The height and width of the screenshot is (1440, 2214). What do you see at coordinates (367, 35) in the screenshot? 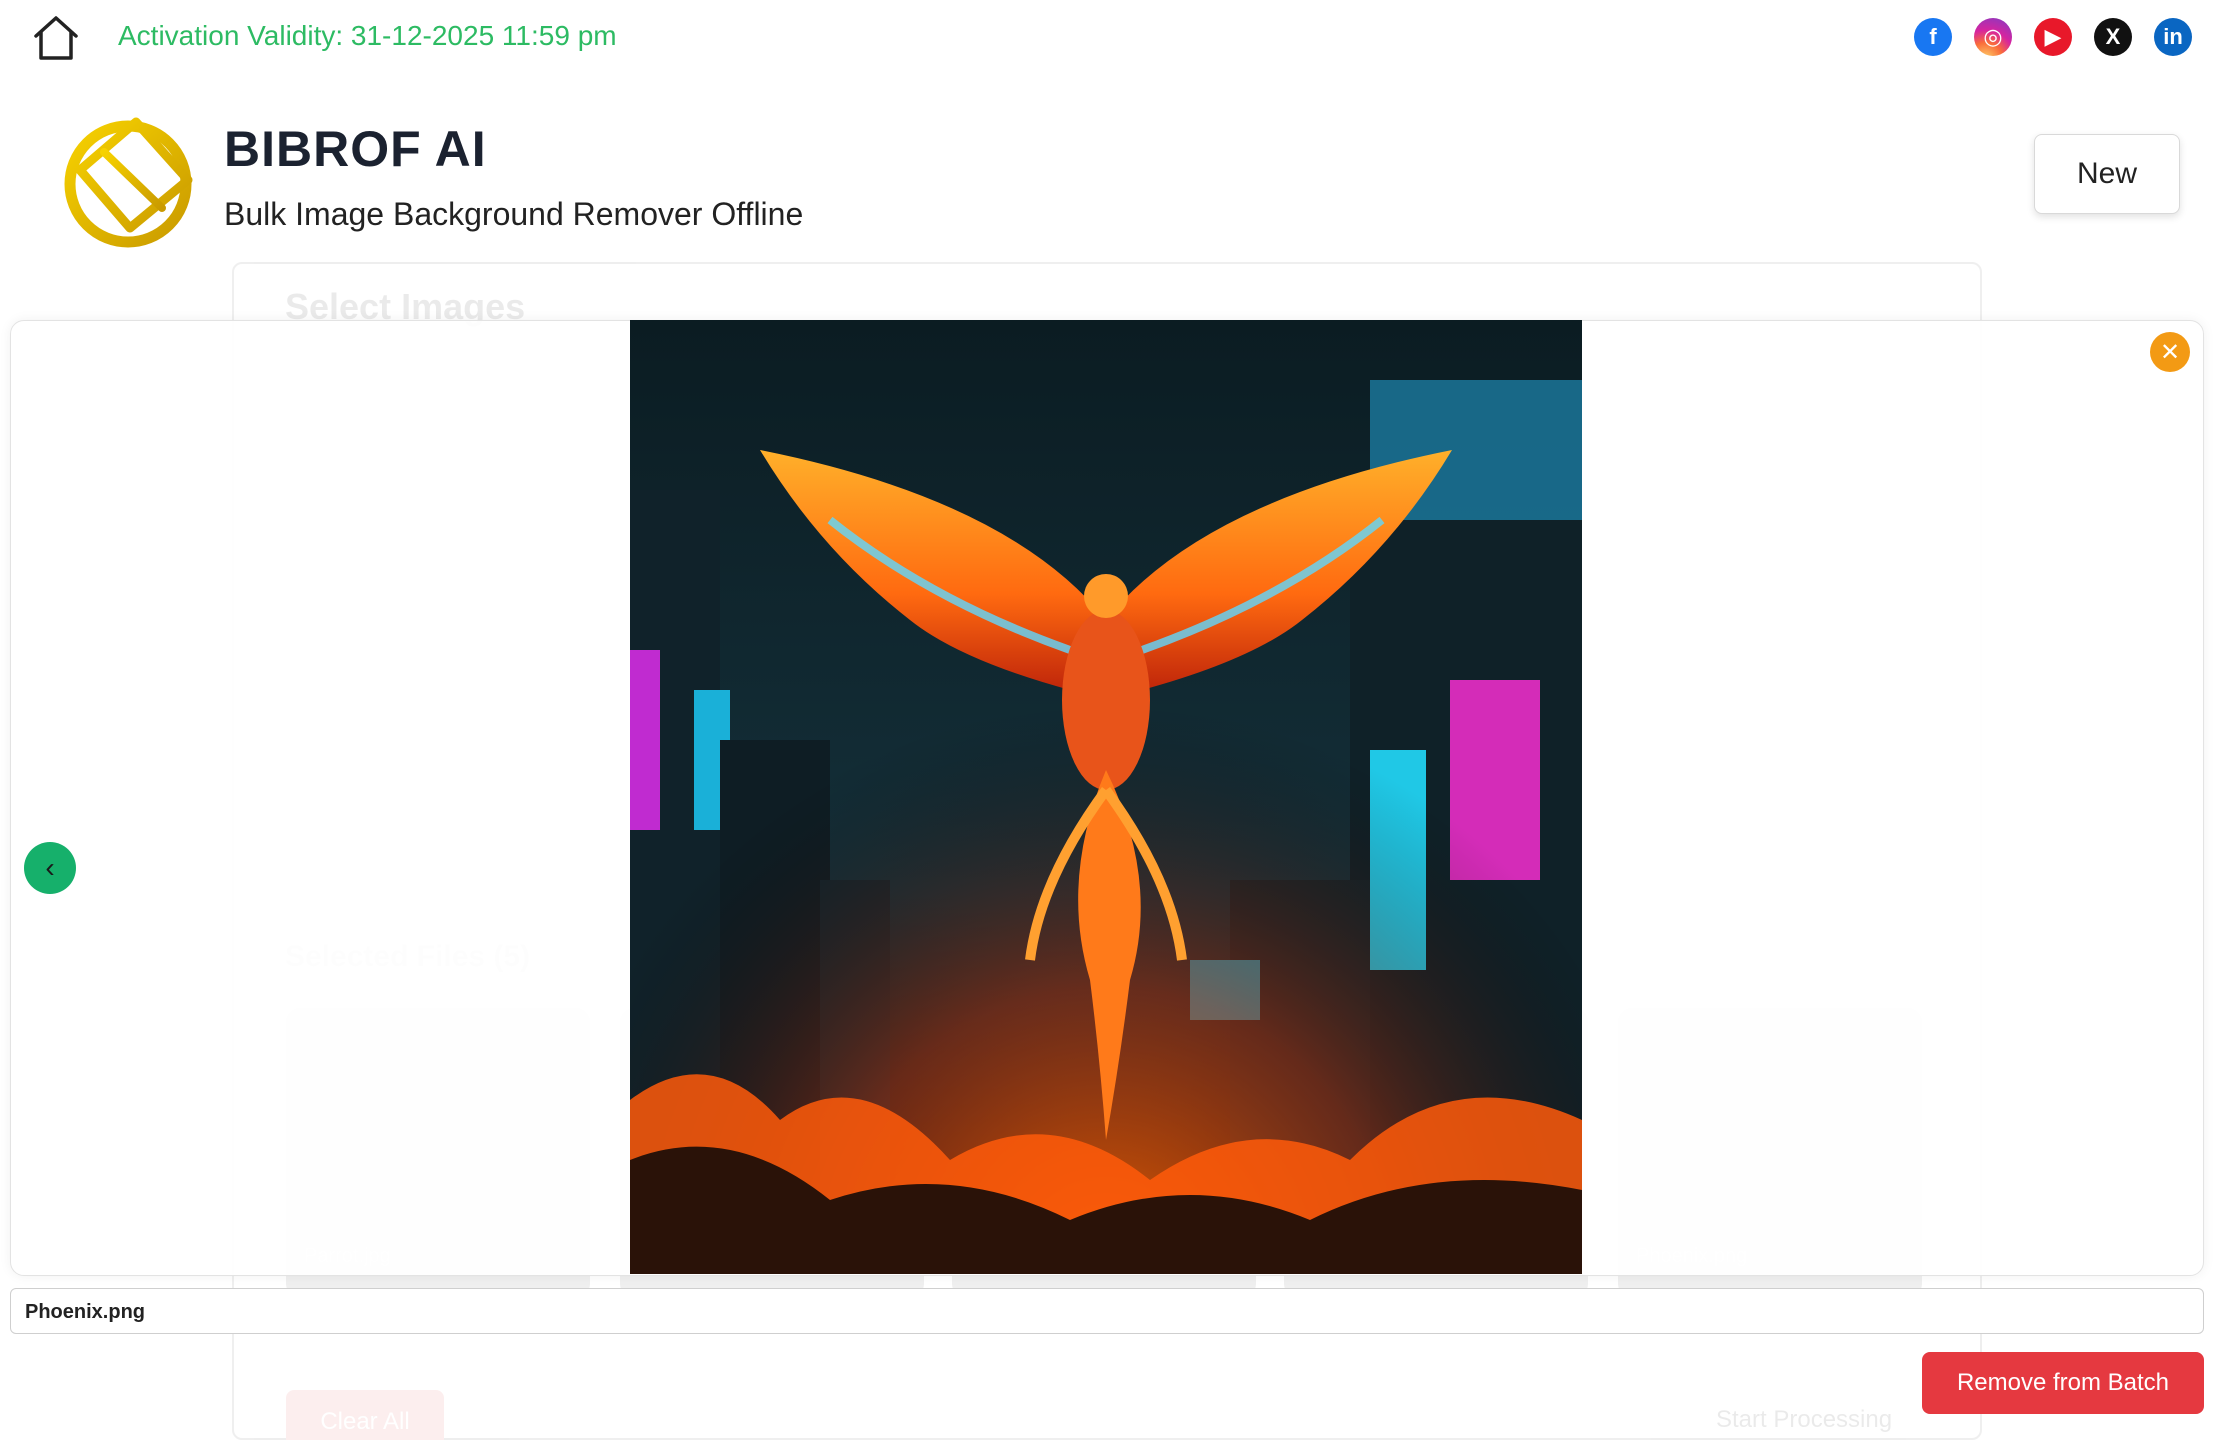
I see `activation-validity: Activation Validity: 31-12-2025 11:59 pm` at bounding box center [367, 35].